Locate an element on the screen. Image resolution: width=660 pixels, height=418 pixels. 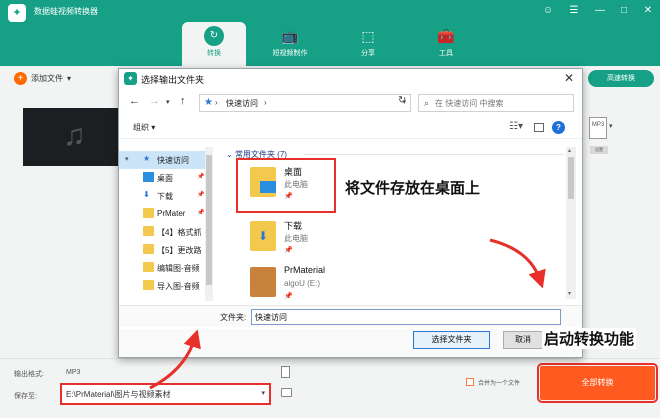
dialog-title: 选择输出文件夹 is located at coordinates (173, 80).